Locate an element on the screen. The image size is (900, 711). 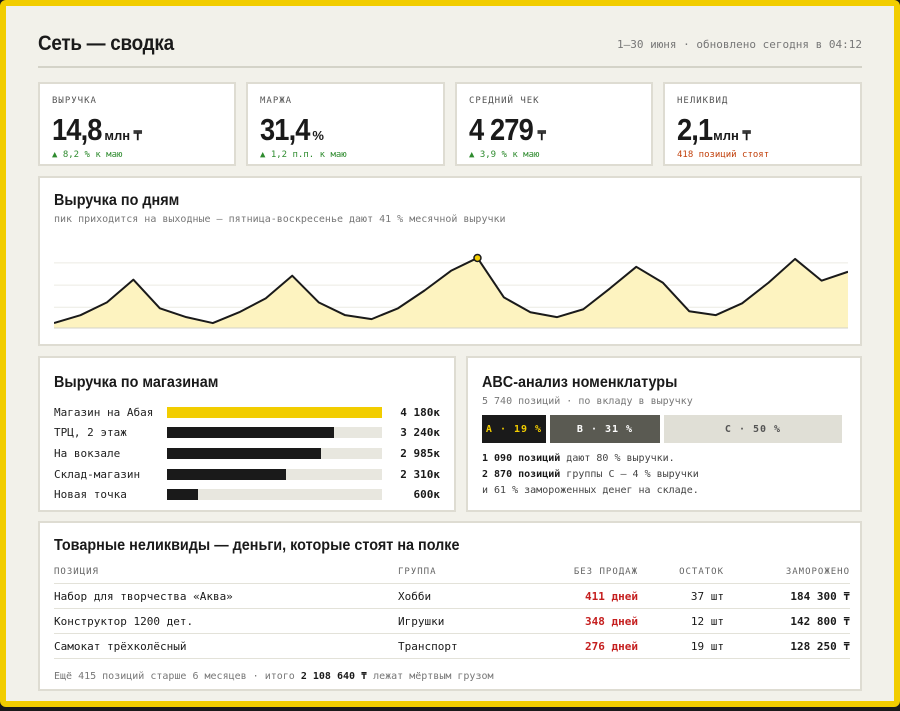
kpi-card-avg-check: Средний чек 4 279 ₸ ▲ 3,9 % к маю is located at coordinates (554, 124).